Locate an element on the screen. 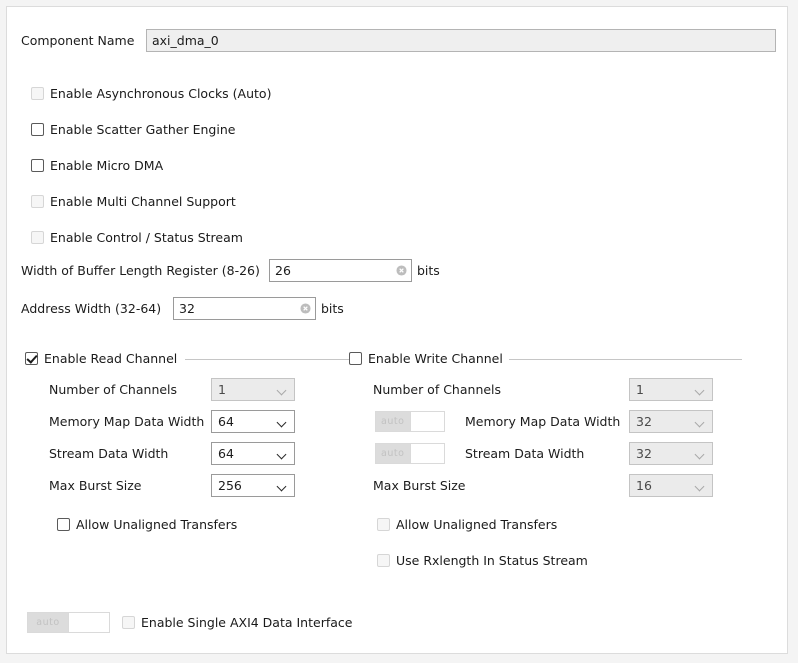  micro-dma-checkbox is located at coordinates (37, 165).